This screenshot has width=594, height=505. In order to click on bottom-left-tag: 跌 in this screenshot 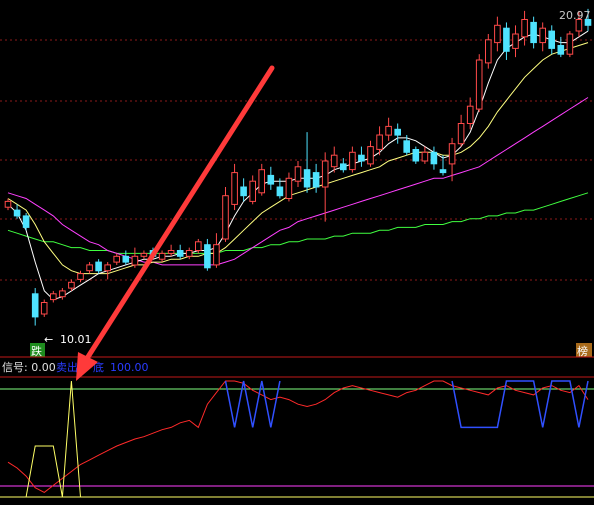, I will do `click(36, 351)`.